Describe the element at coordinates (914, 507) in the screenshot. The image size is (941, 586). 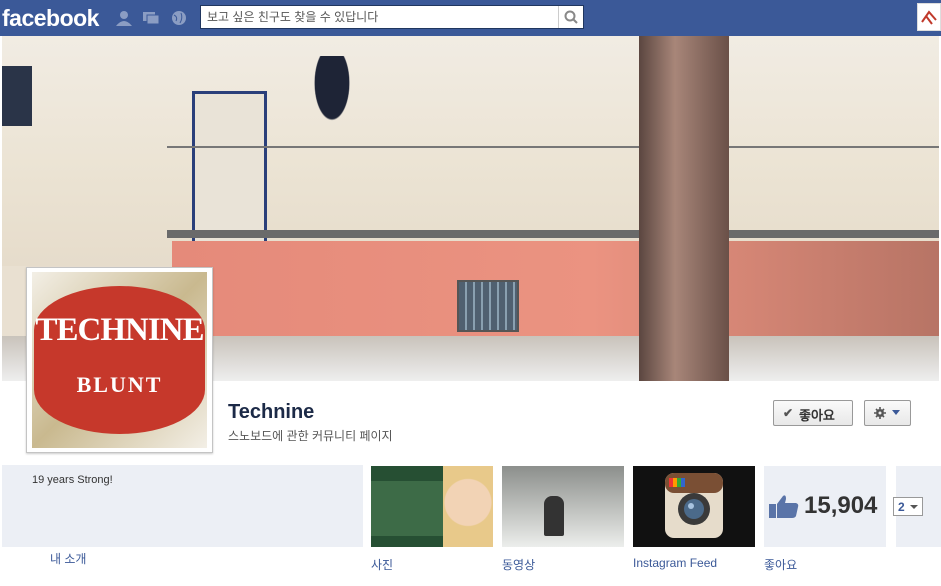
I see `dropdown-arrow-icon` at that location.